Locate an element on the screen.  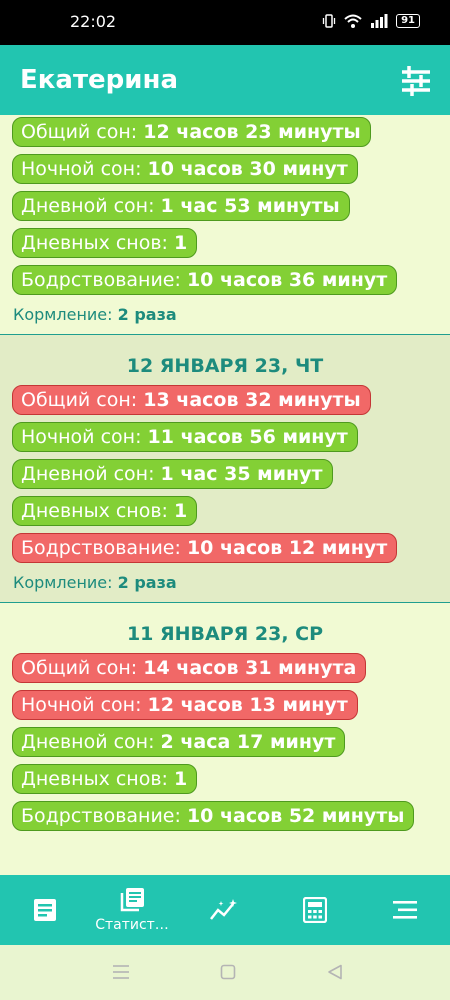
day-date: 12 ЯНВАРЯ 23, ЧТ is located at coordinates (225, 366).